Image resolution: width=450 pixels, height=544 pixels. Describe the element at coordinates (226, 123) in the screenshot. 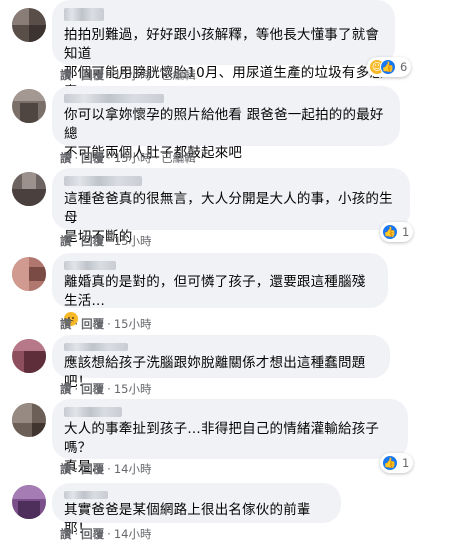

I see `comment-bubble: 你可以拿妳懷孕的照片給他看 跟爸爸一起拍的的最好 總 不可能兩個人肚子都鼓起來吧` at that location.